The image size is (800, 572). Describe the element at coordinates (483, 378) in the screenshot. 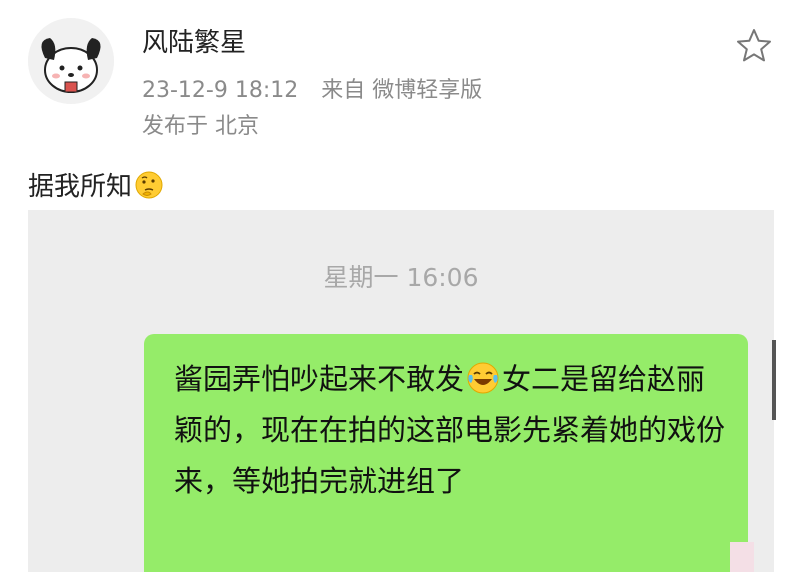

I see `laughing-tears-icon` at that location.